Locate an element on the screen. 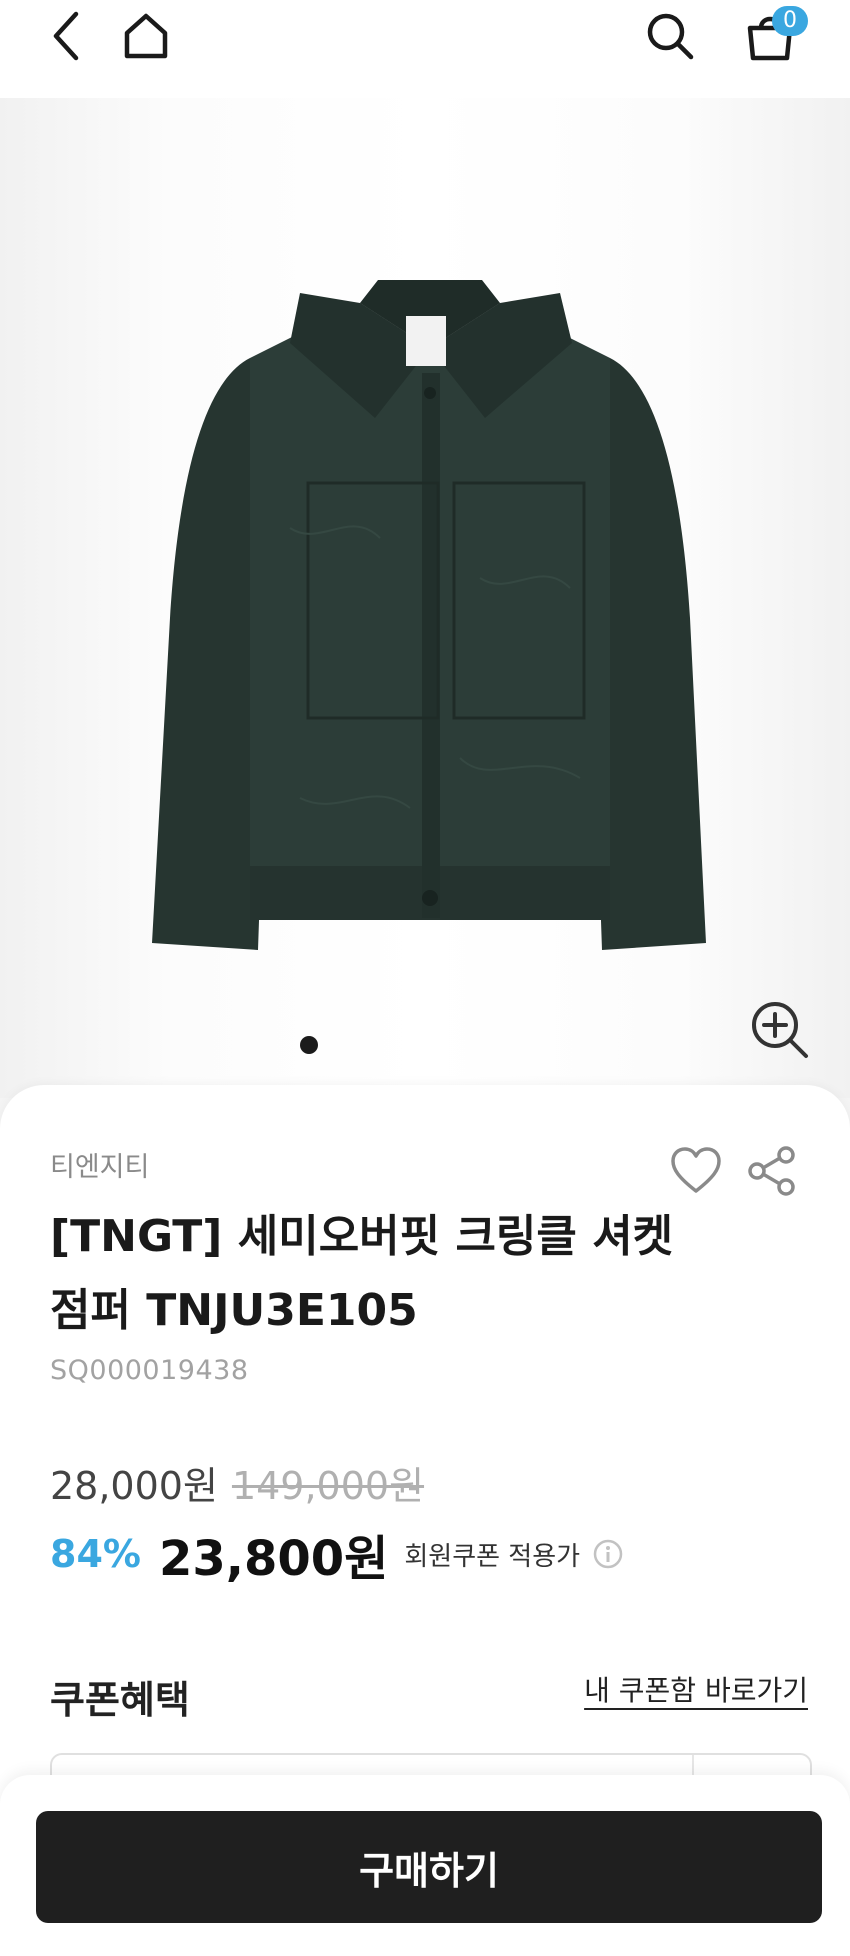  discount-rate: 84% is located at coordinates (95, 1554).